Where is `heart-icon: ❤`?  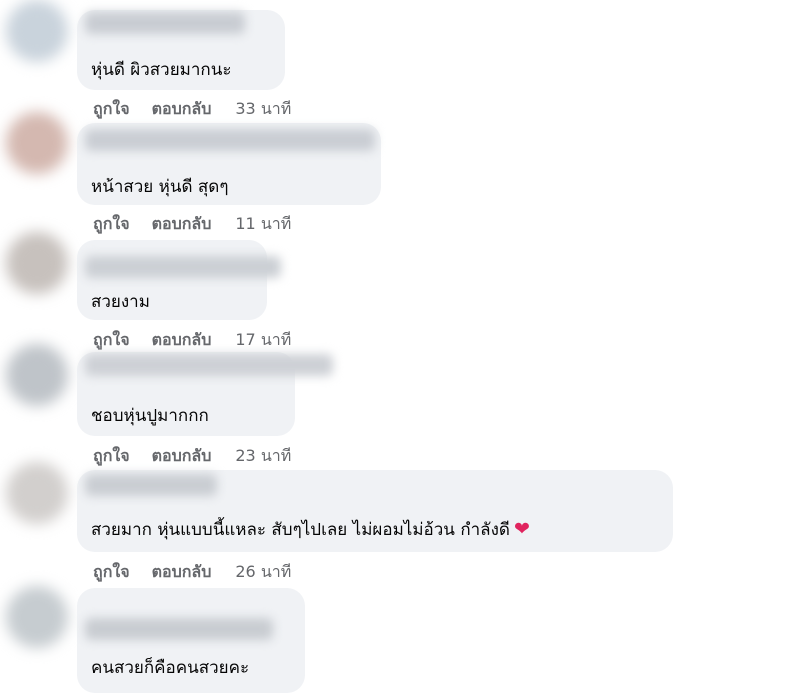
heart-icon: ❤ is located at coordinates (521, 529).